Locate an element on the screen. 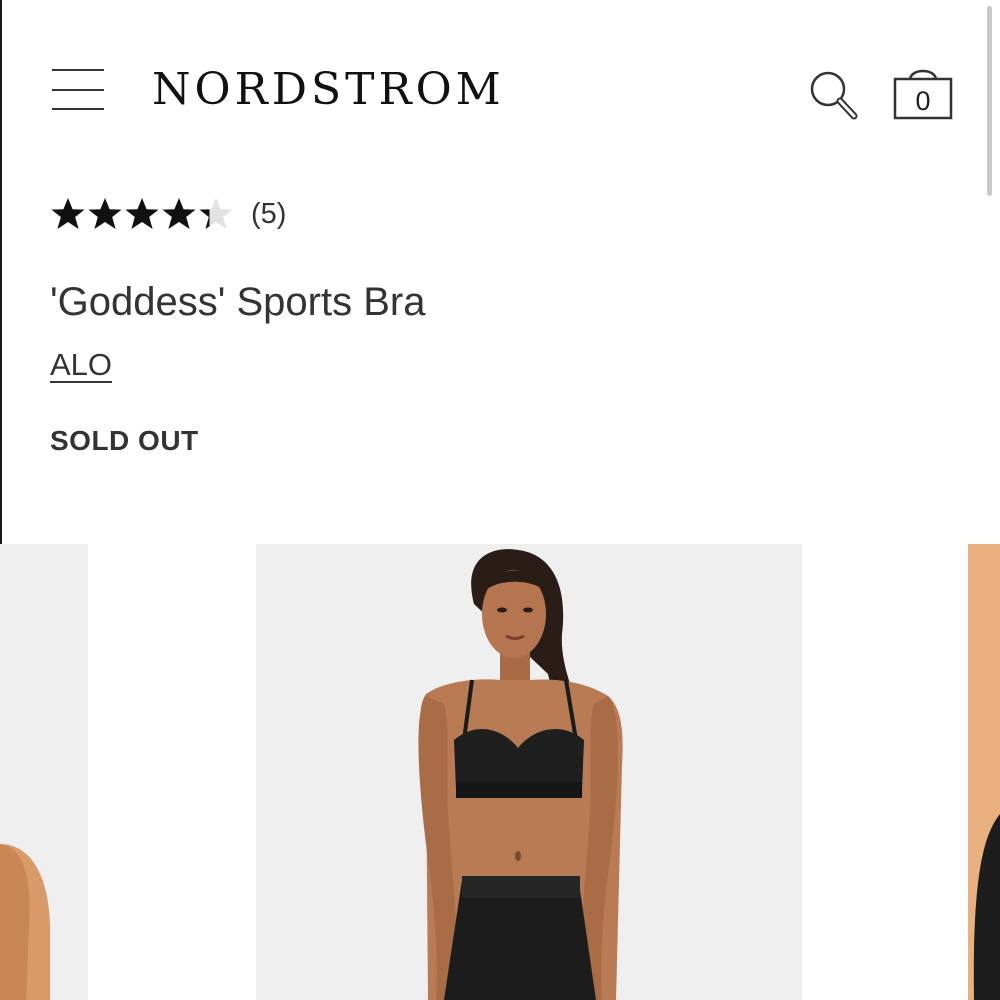  brand-link: ALO is located at coordinates (81, 365).